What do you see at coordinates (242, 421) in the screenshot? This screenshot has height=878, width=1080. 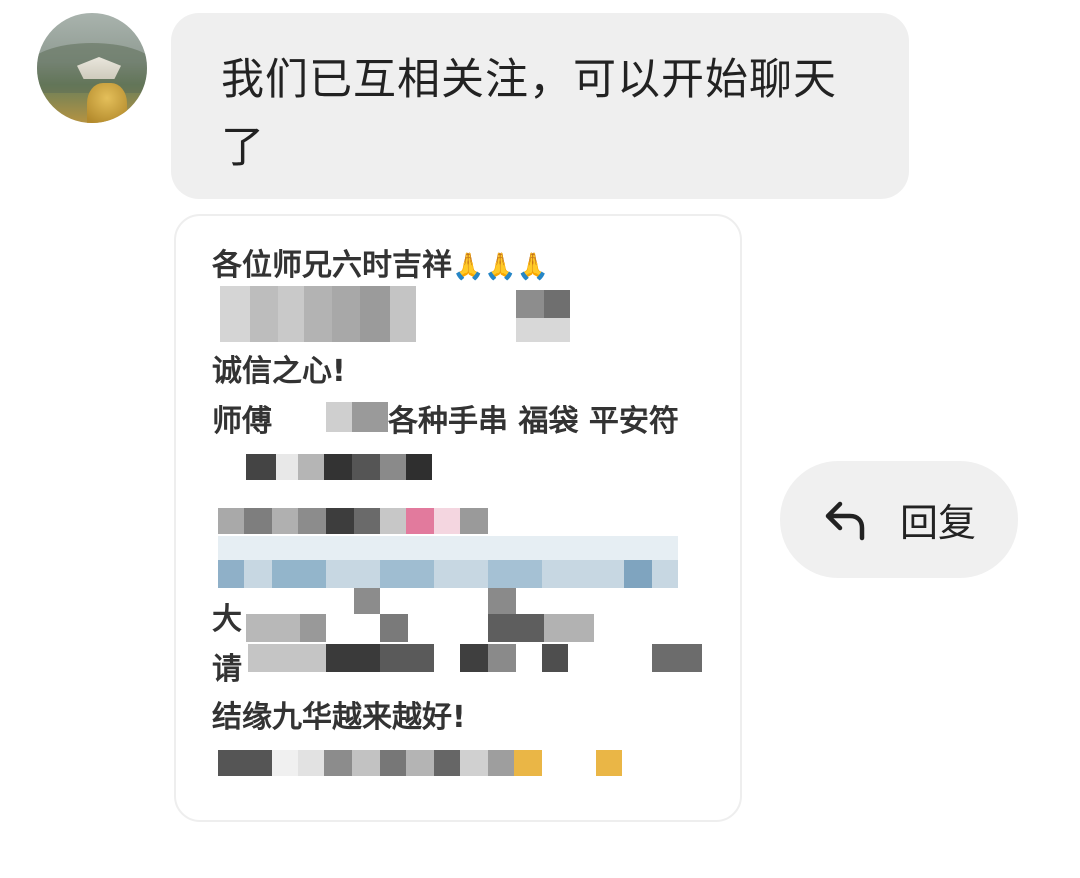 I see `card-line-master-text: 师傅` at bounding box center [242, 421].